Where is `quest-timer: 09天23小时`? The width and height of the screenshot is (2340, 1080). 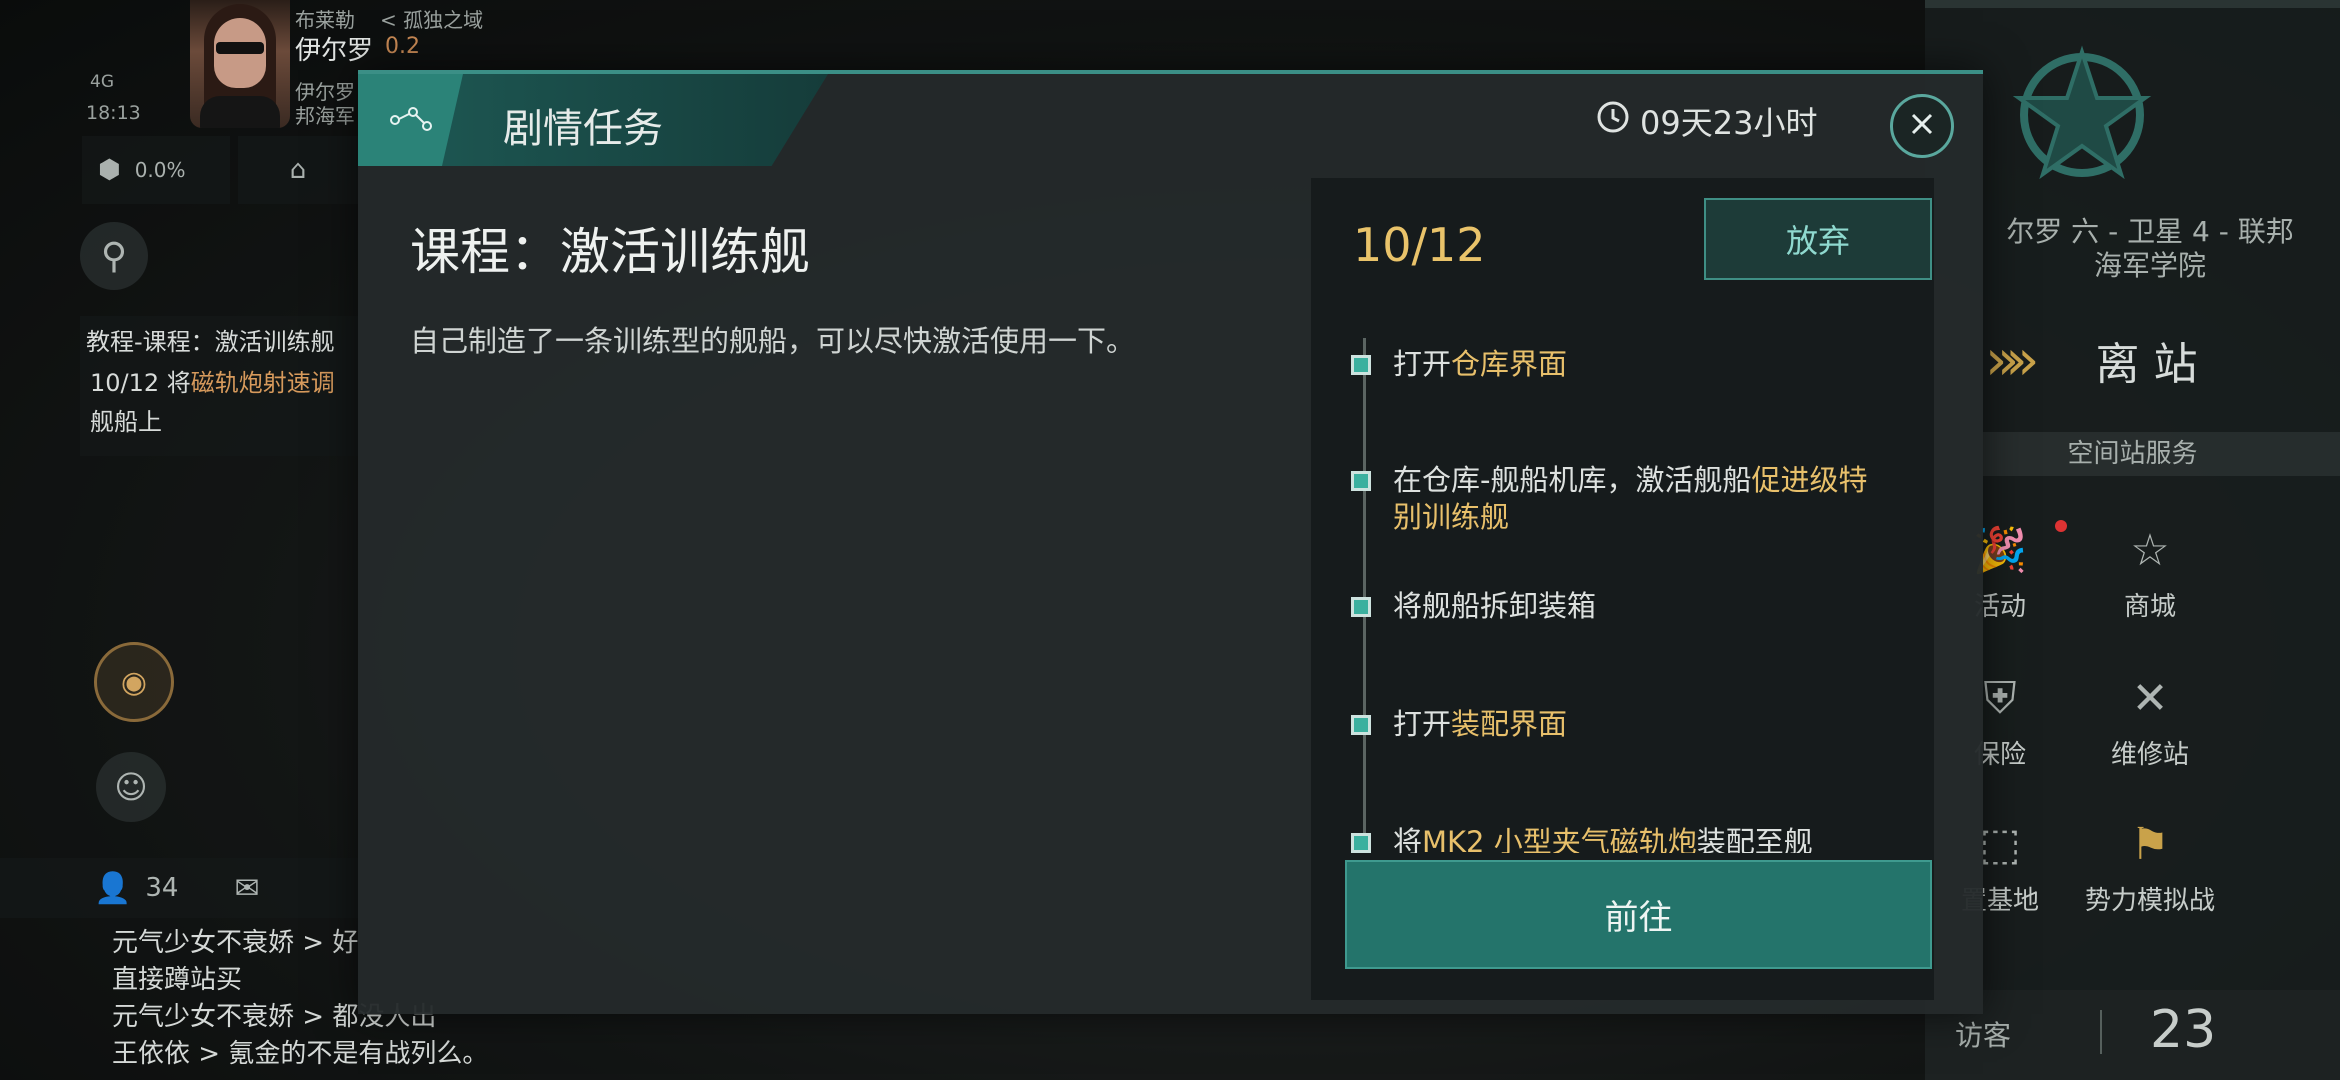
quest-timer: 09天23小时 is located at coordinates (1706, 121).